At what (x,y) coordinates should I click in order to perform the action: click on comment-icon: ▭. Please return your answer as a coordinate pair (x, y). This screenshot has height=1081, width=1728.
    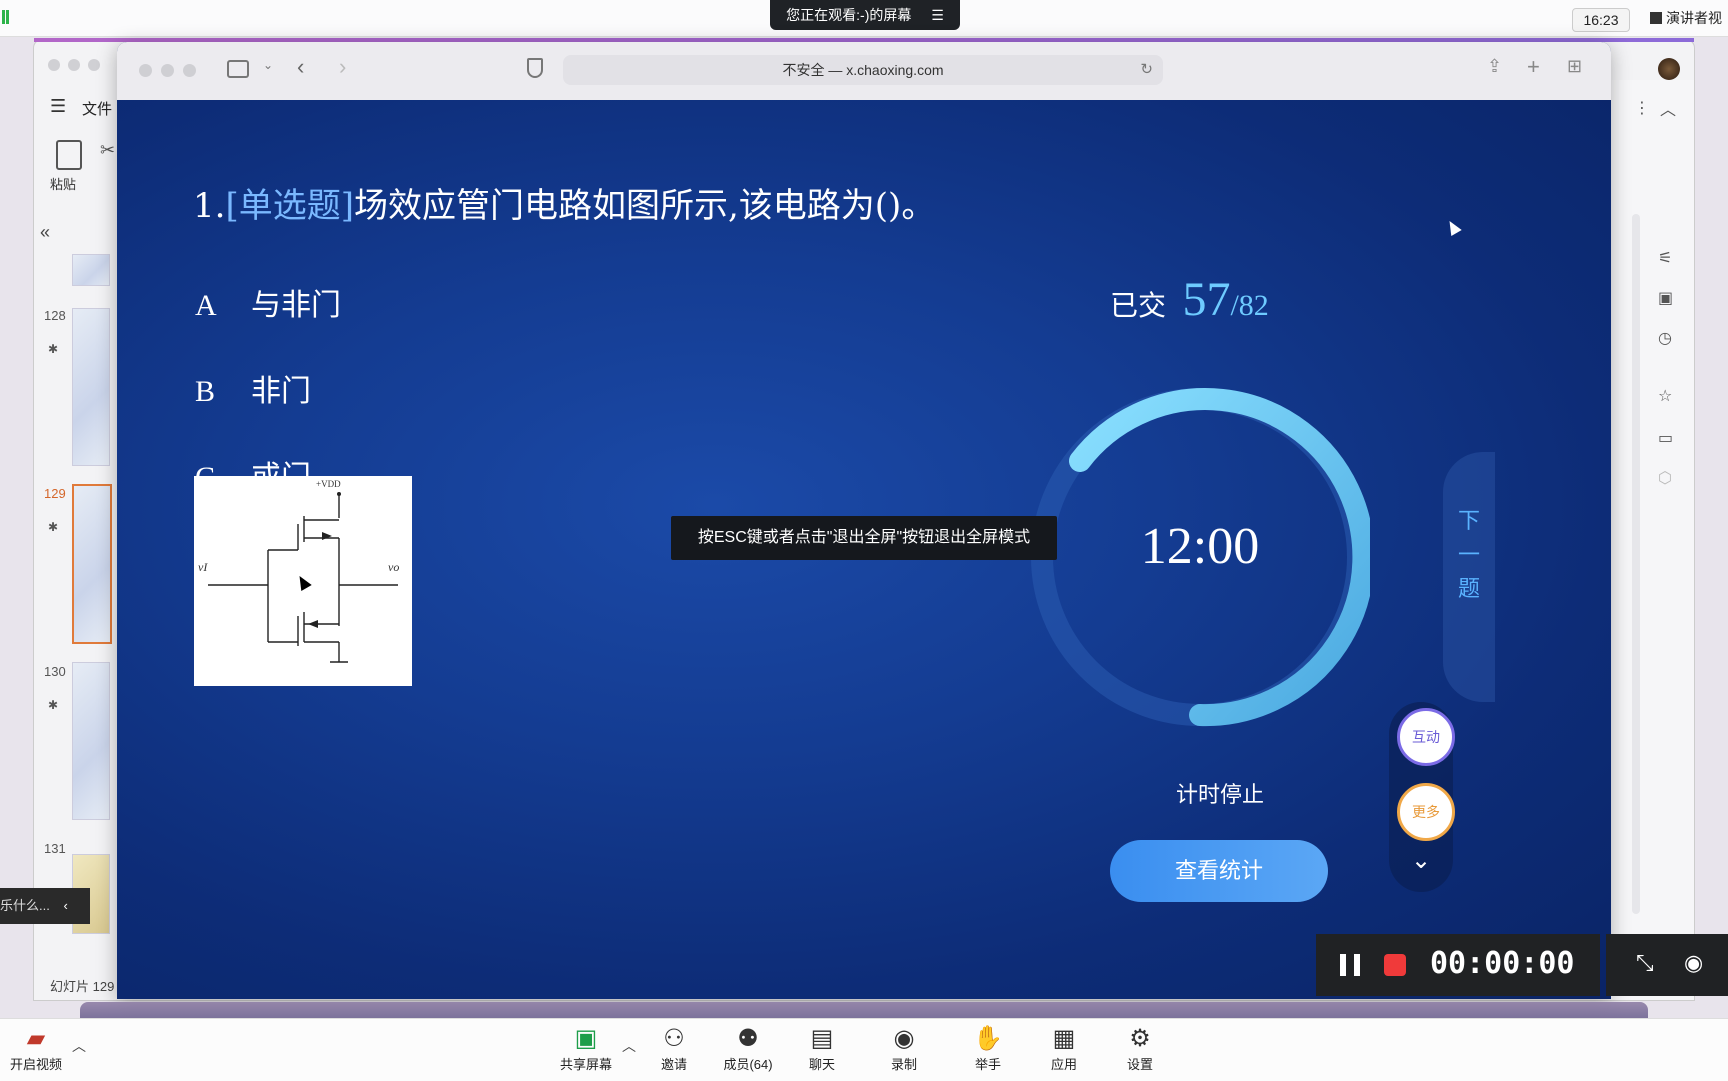
    Looking at the image, I should click on (1665, 438).